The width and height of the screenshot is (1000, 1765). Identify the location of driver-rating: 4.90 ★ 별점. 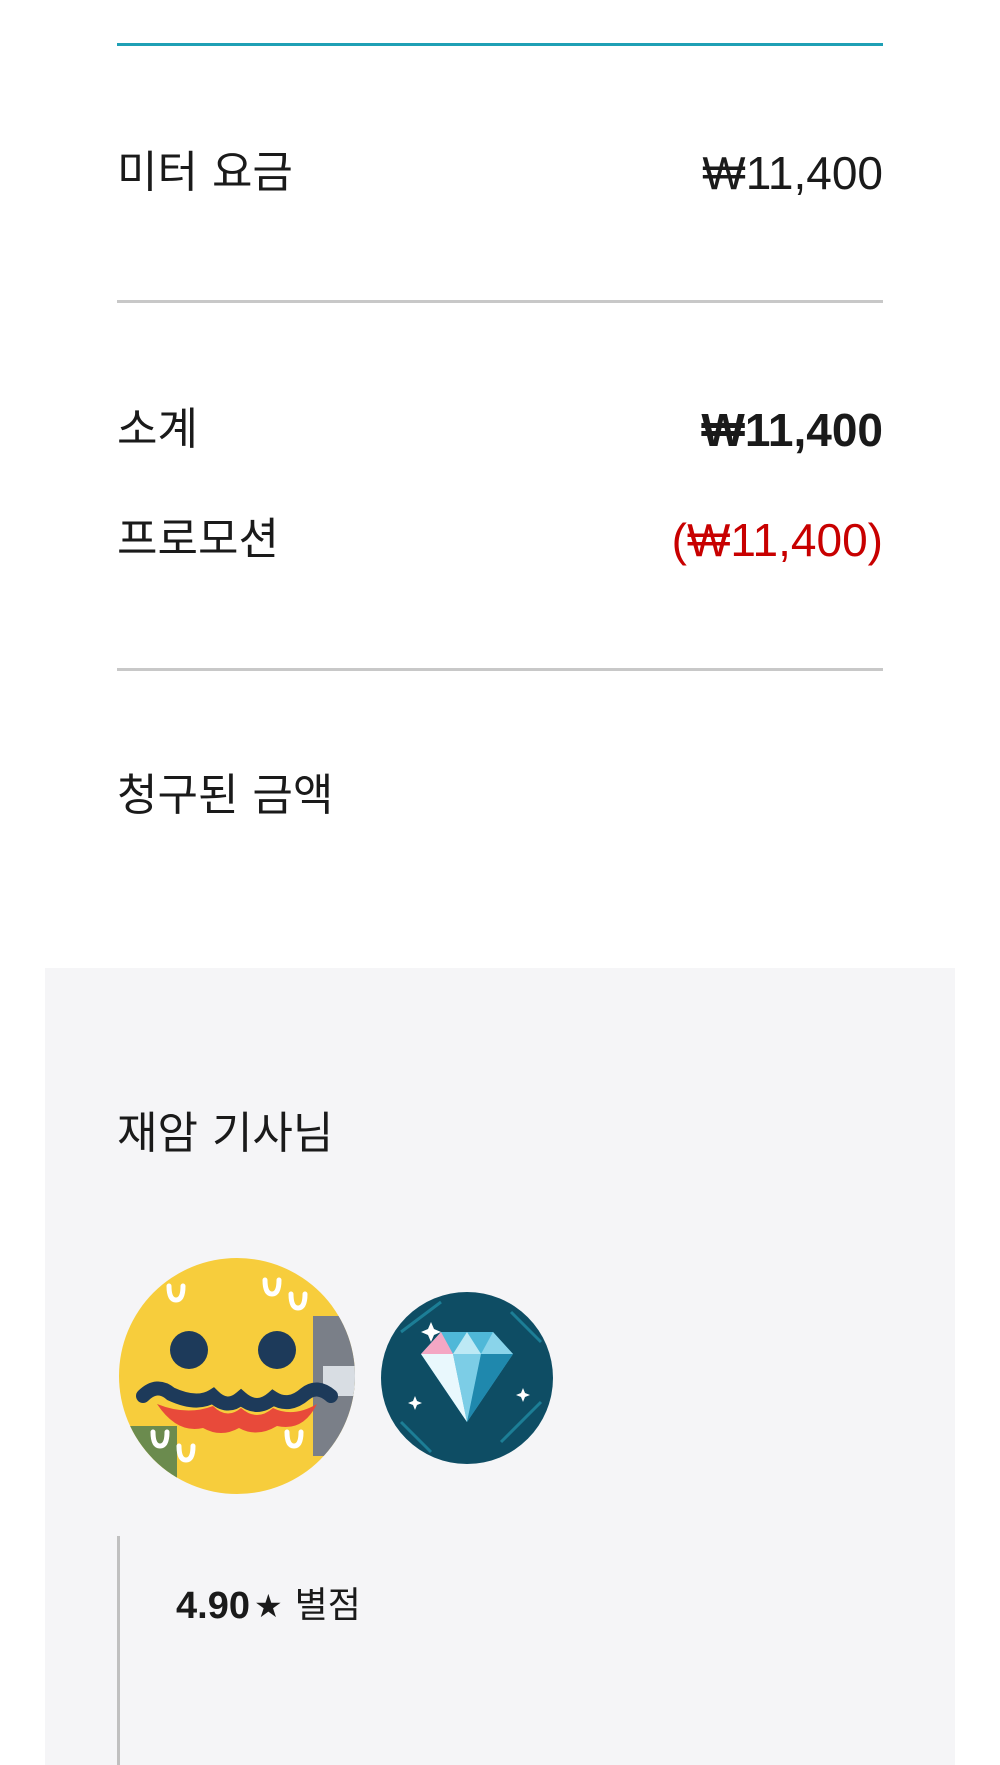
(268, 1606).